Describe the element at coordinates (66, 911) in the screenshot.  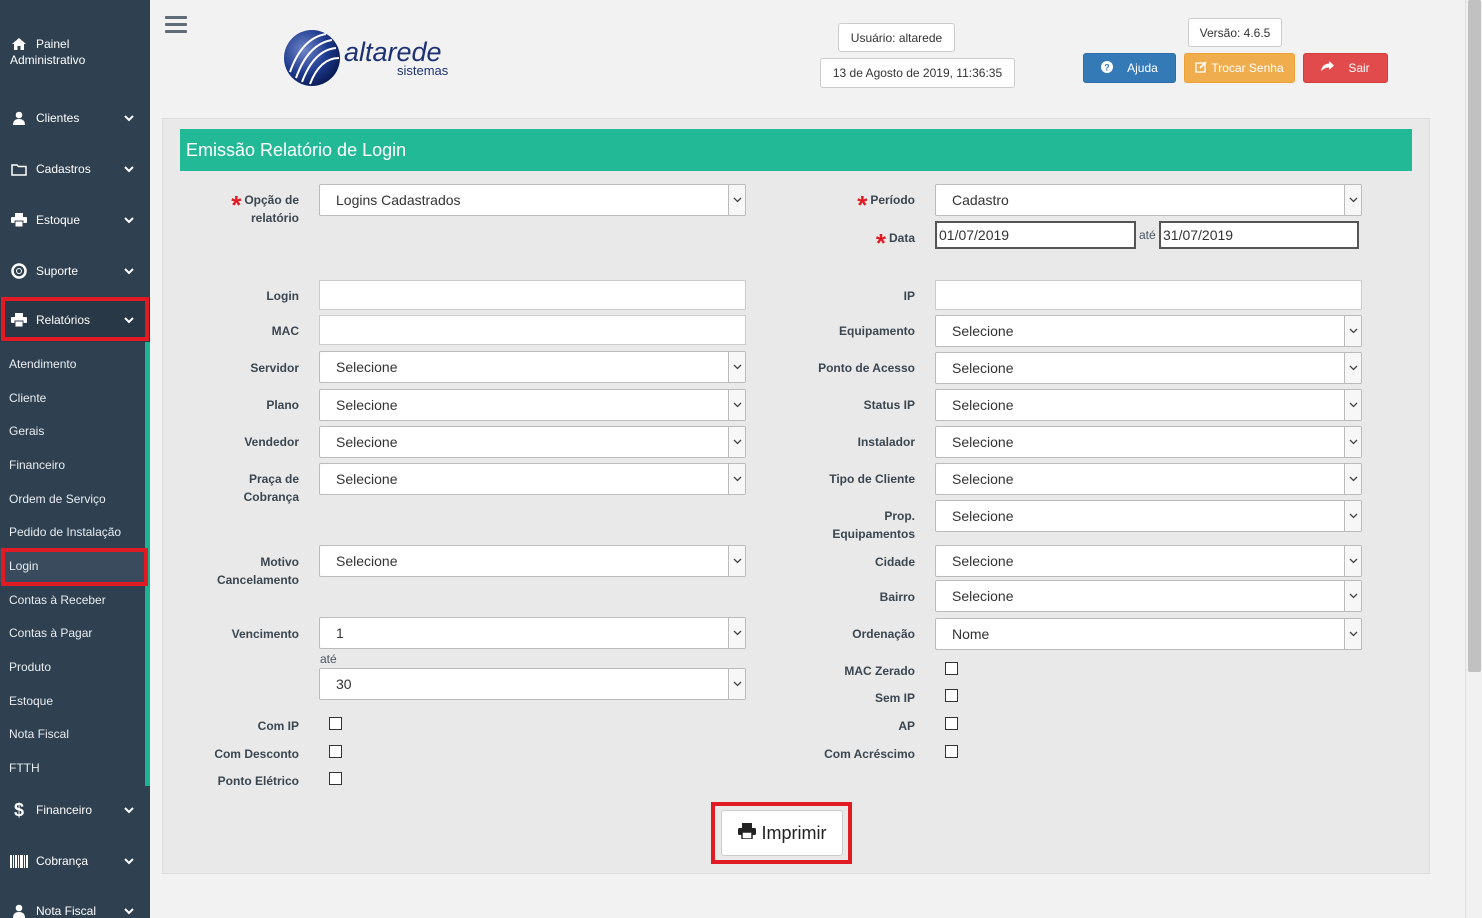
I see `sidebar-label-nota-fiscal: Nota Fiscal` at that location.